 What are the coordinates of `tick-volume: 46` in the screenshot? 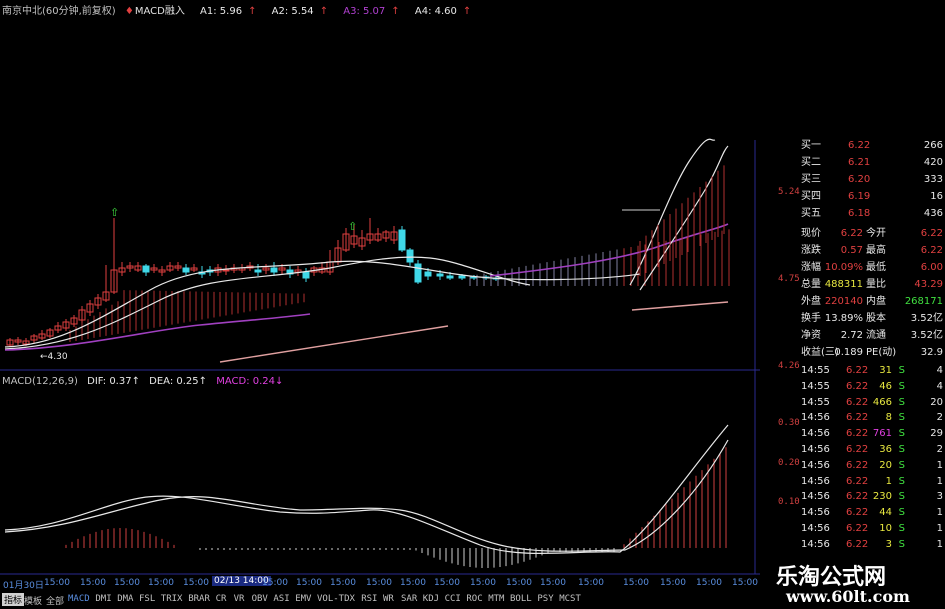 It's located at (885, 386).